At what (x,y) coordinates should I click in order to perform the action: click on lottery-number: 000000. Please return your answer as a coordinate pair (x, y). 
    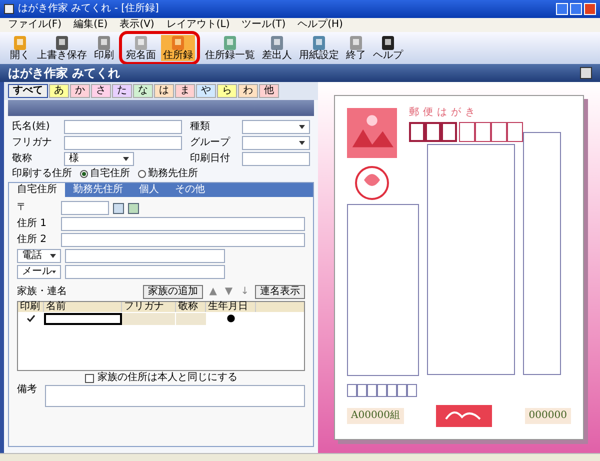
    Looking at the image, I should click on (547, 416).